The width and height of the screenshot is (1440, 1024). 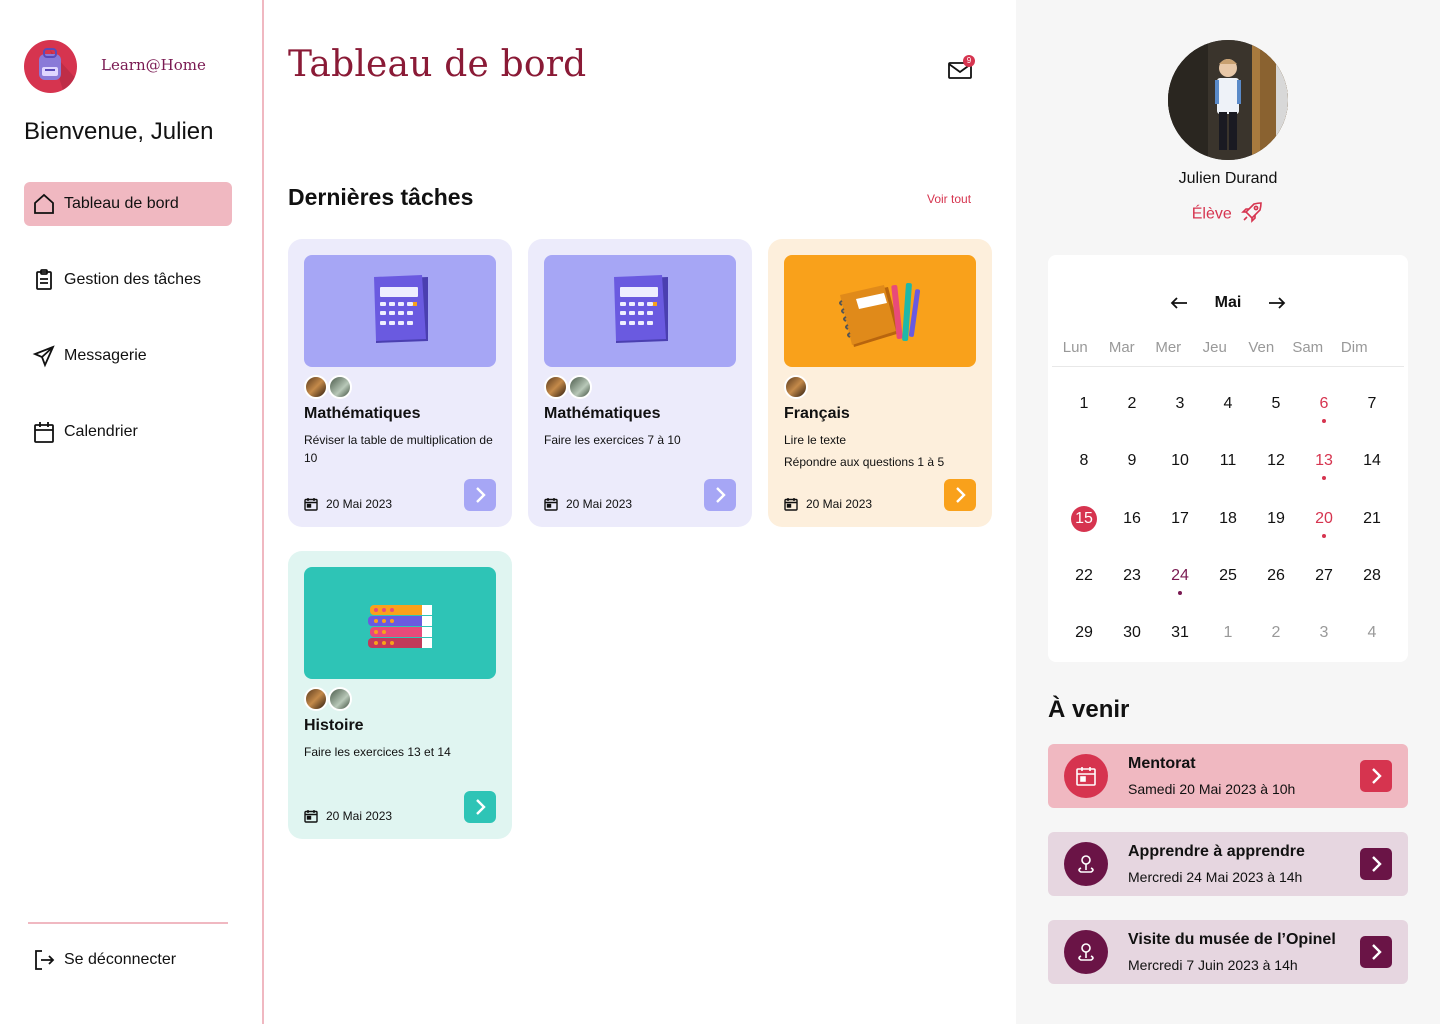 What do you see at coordinates (880, 311) in the screenshot?
I see `notebook-pens-icon` at bounding box center [880, 311].